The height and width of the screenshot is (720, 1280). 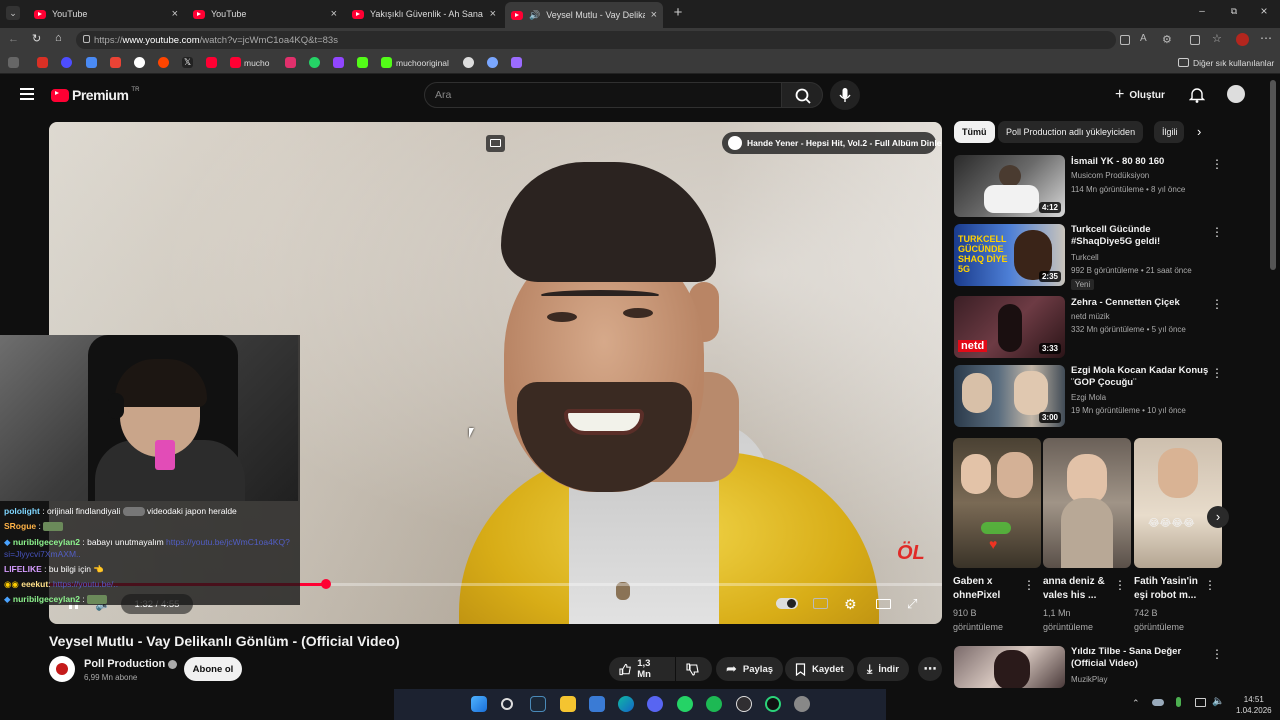 What do you see at coordinates (744, 704) in the screenshot?
I see `obs-icon` at bounding box center [744, 704].